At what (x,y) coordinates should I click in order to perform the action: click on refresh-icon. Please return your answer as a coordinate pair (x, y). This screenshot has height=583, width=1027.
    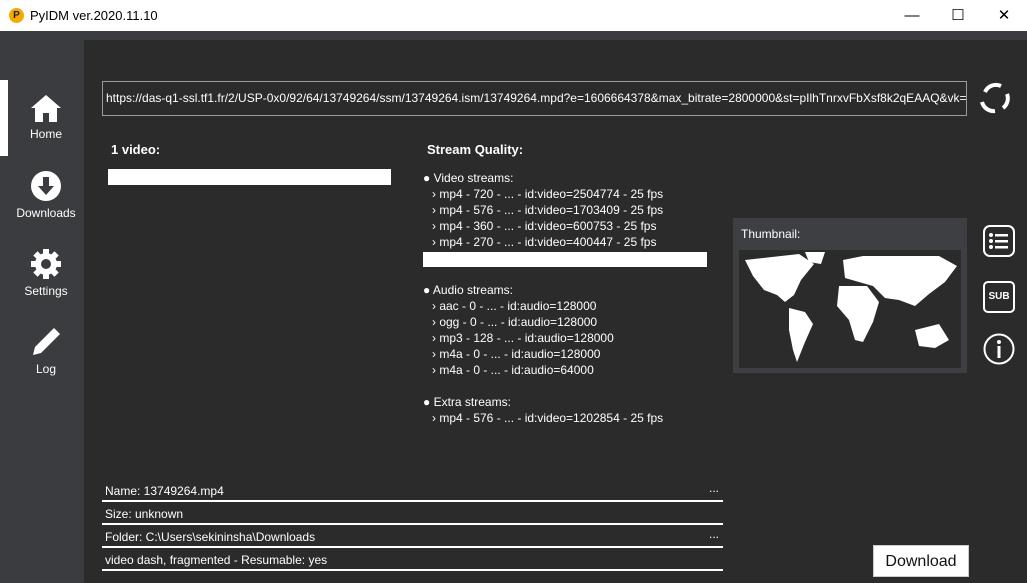
    Looking at the image, I should click on (995, 98).